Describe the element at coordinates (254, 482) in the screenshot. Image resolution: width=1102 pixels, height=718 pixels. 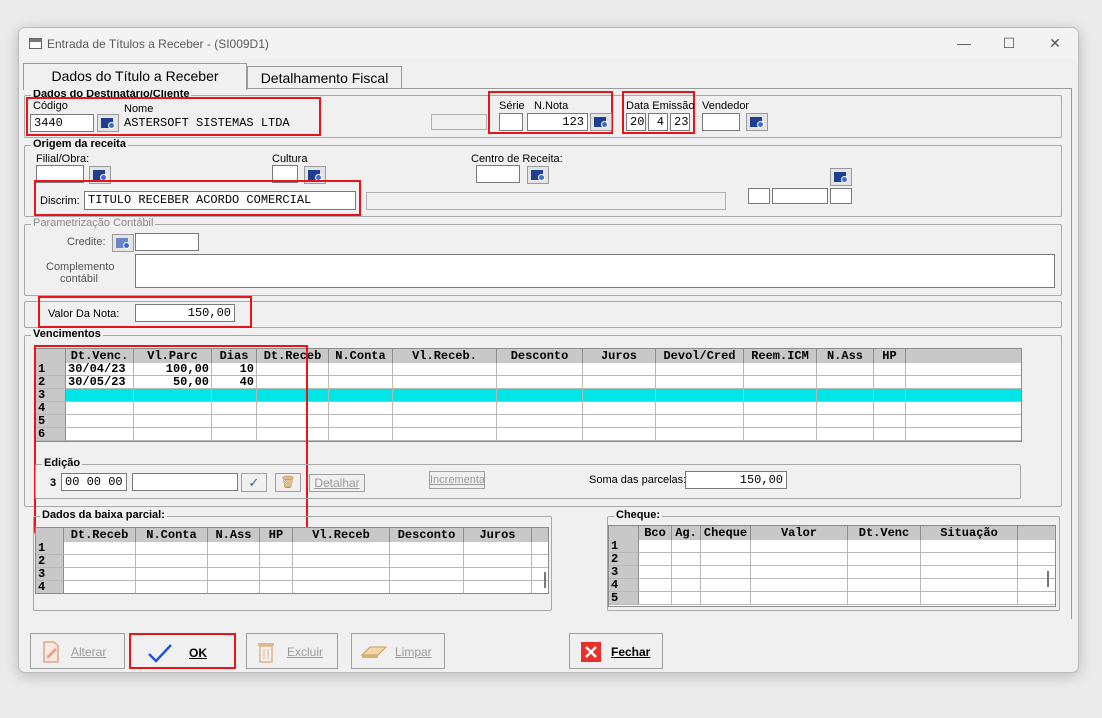
I see `confirm-edit-button: ✓` at that location.